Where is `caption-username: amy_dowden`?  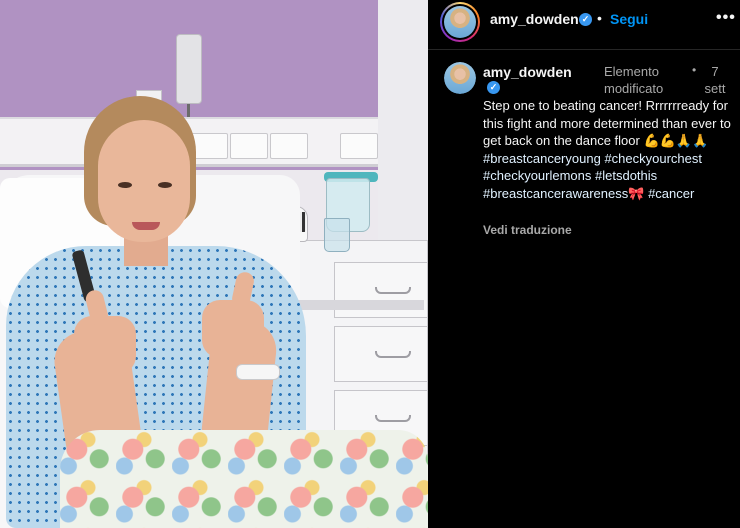
caption-username: amy_dowden is located at coordinates (527, 72).